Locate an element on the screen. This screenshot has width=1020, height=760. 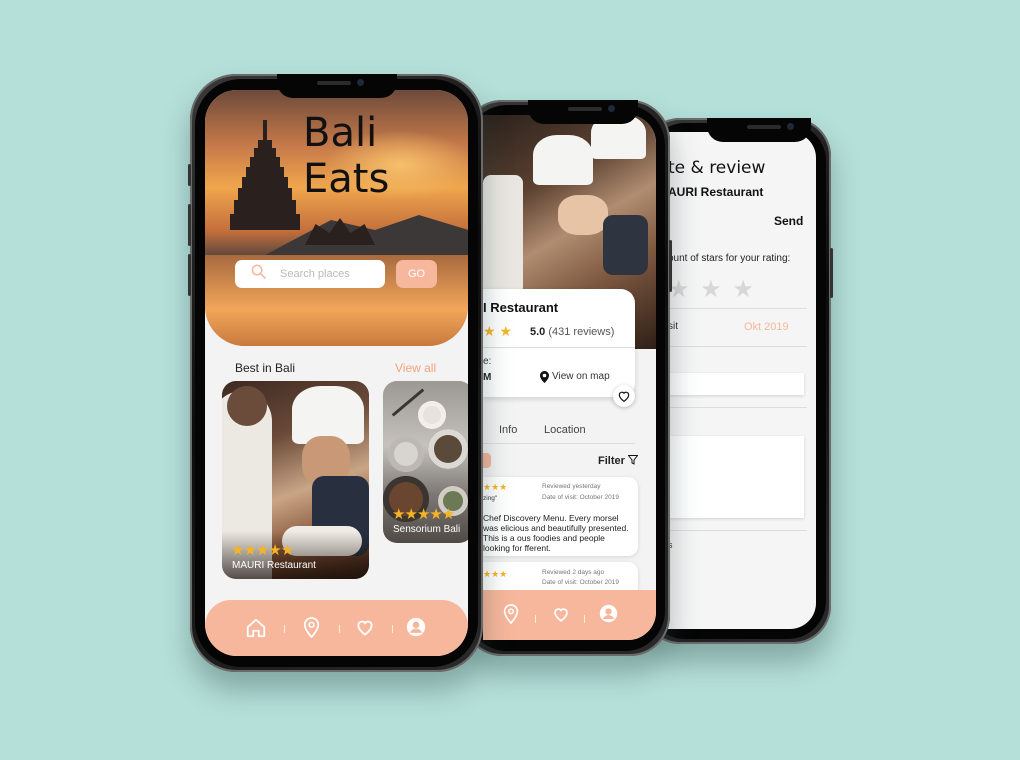
review-date: Reviewed yesterday is located at coordinates (571, 486).